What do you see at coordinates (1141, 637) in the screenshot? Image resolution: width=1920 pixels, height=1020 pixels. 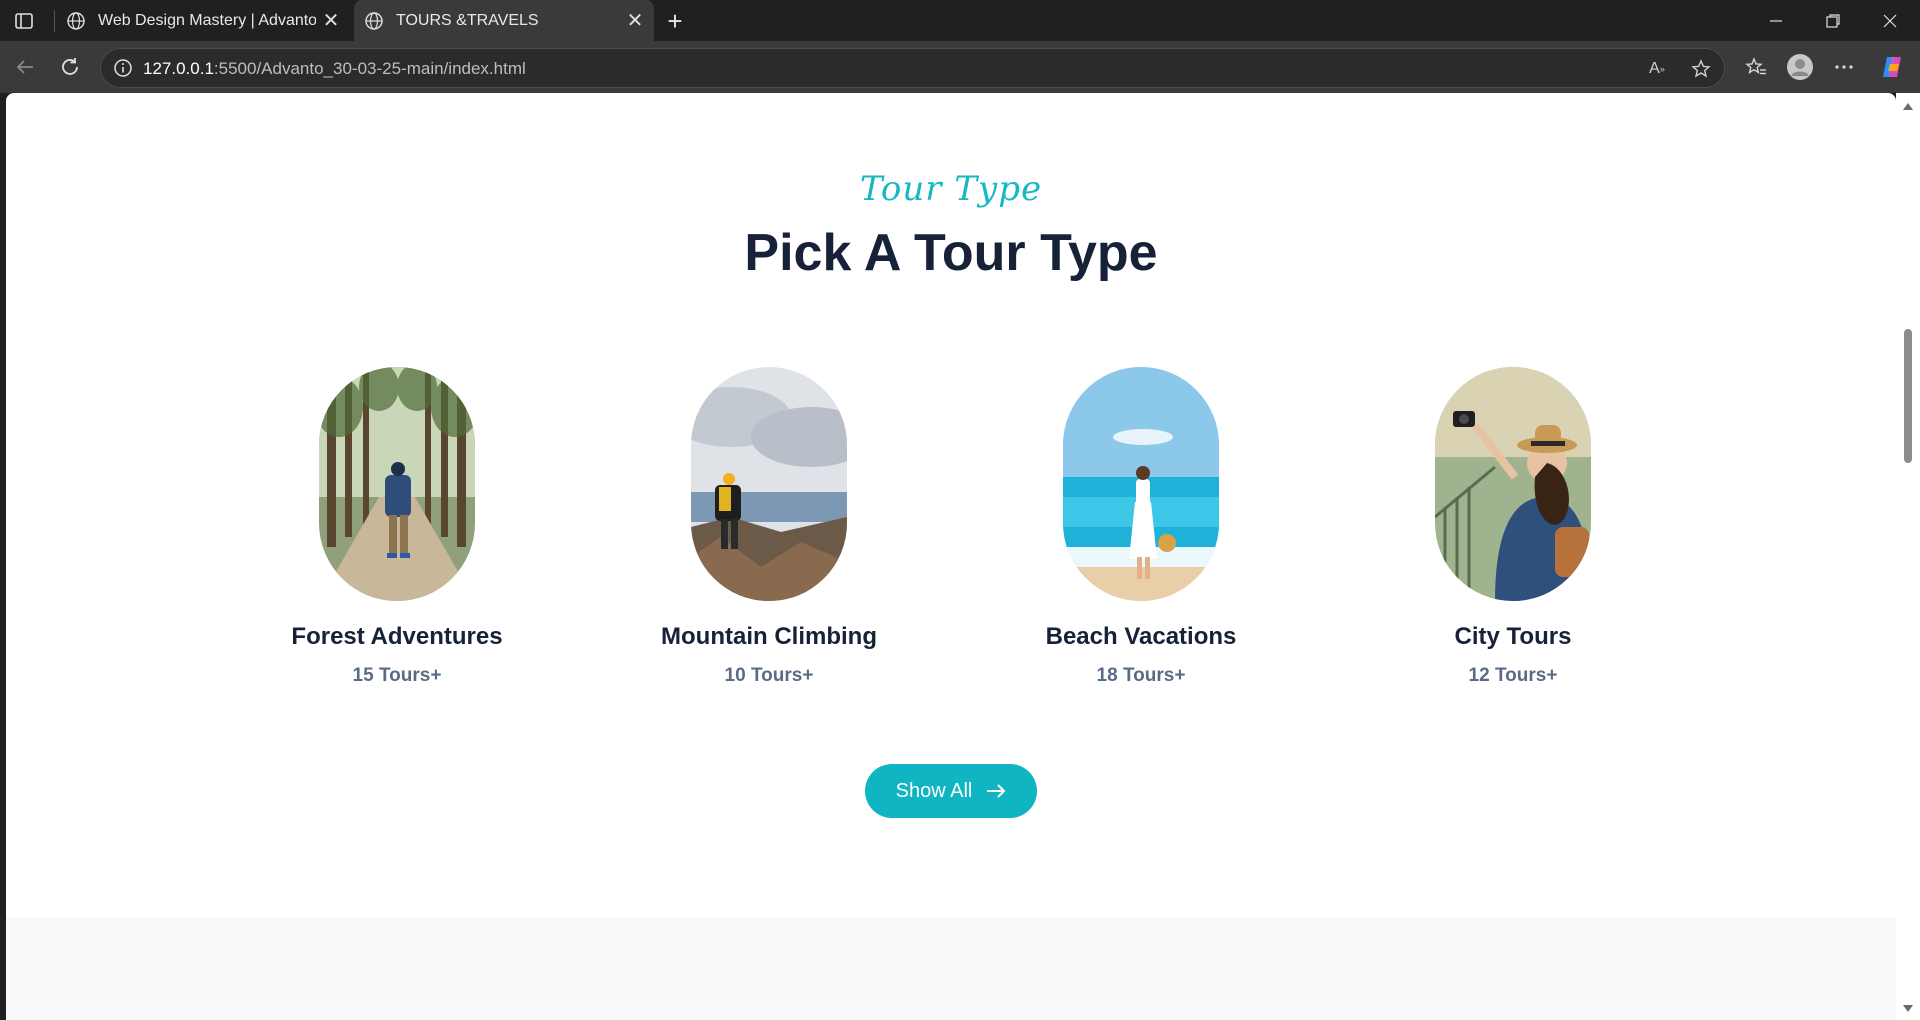 I see `tour-title: Beach Vacations` at bounding box center [1141, 637].